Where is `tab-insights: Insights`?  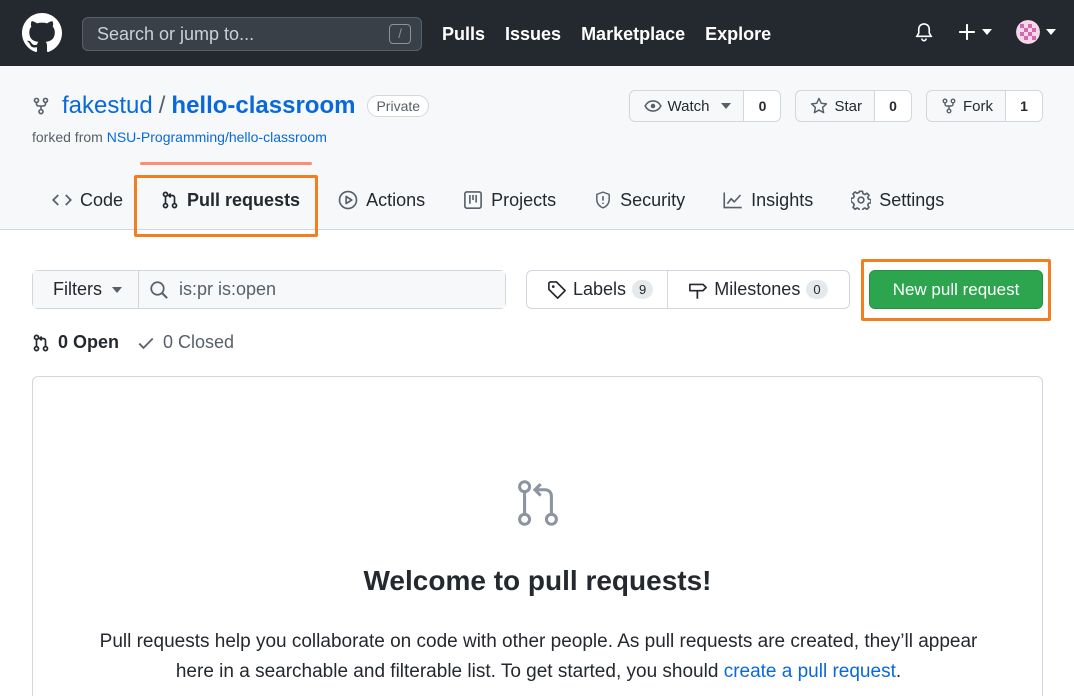 tab-insights: Insights is located at coordinates (768, 200).